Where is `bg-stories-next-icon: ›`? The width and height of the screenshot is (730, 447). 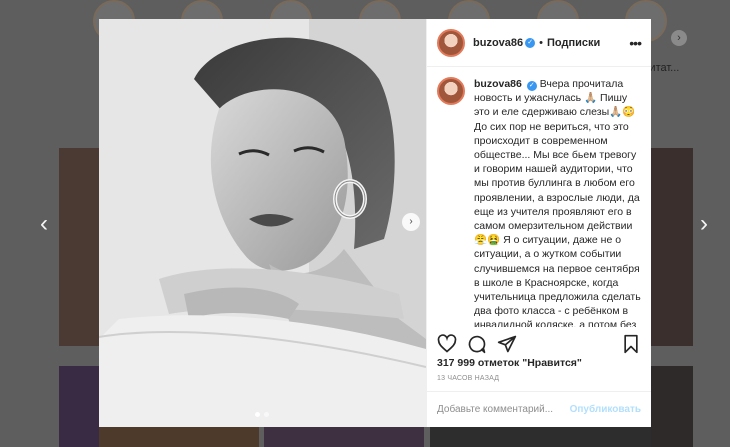
bg-stories-next-icon: › is located at coordinates (679, 38).